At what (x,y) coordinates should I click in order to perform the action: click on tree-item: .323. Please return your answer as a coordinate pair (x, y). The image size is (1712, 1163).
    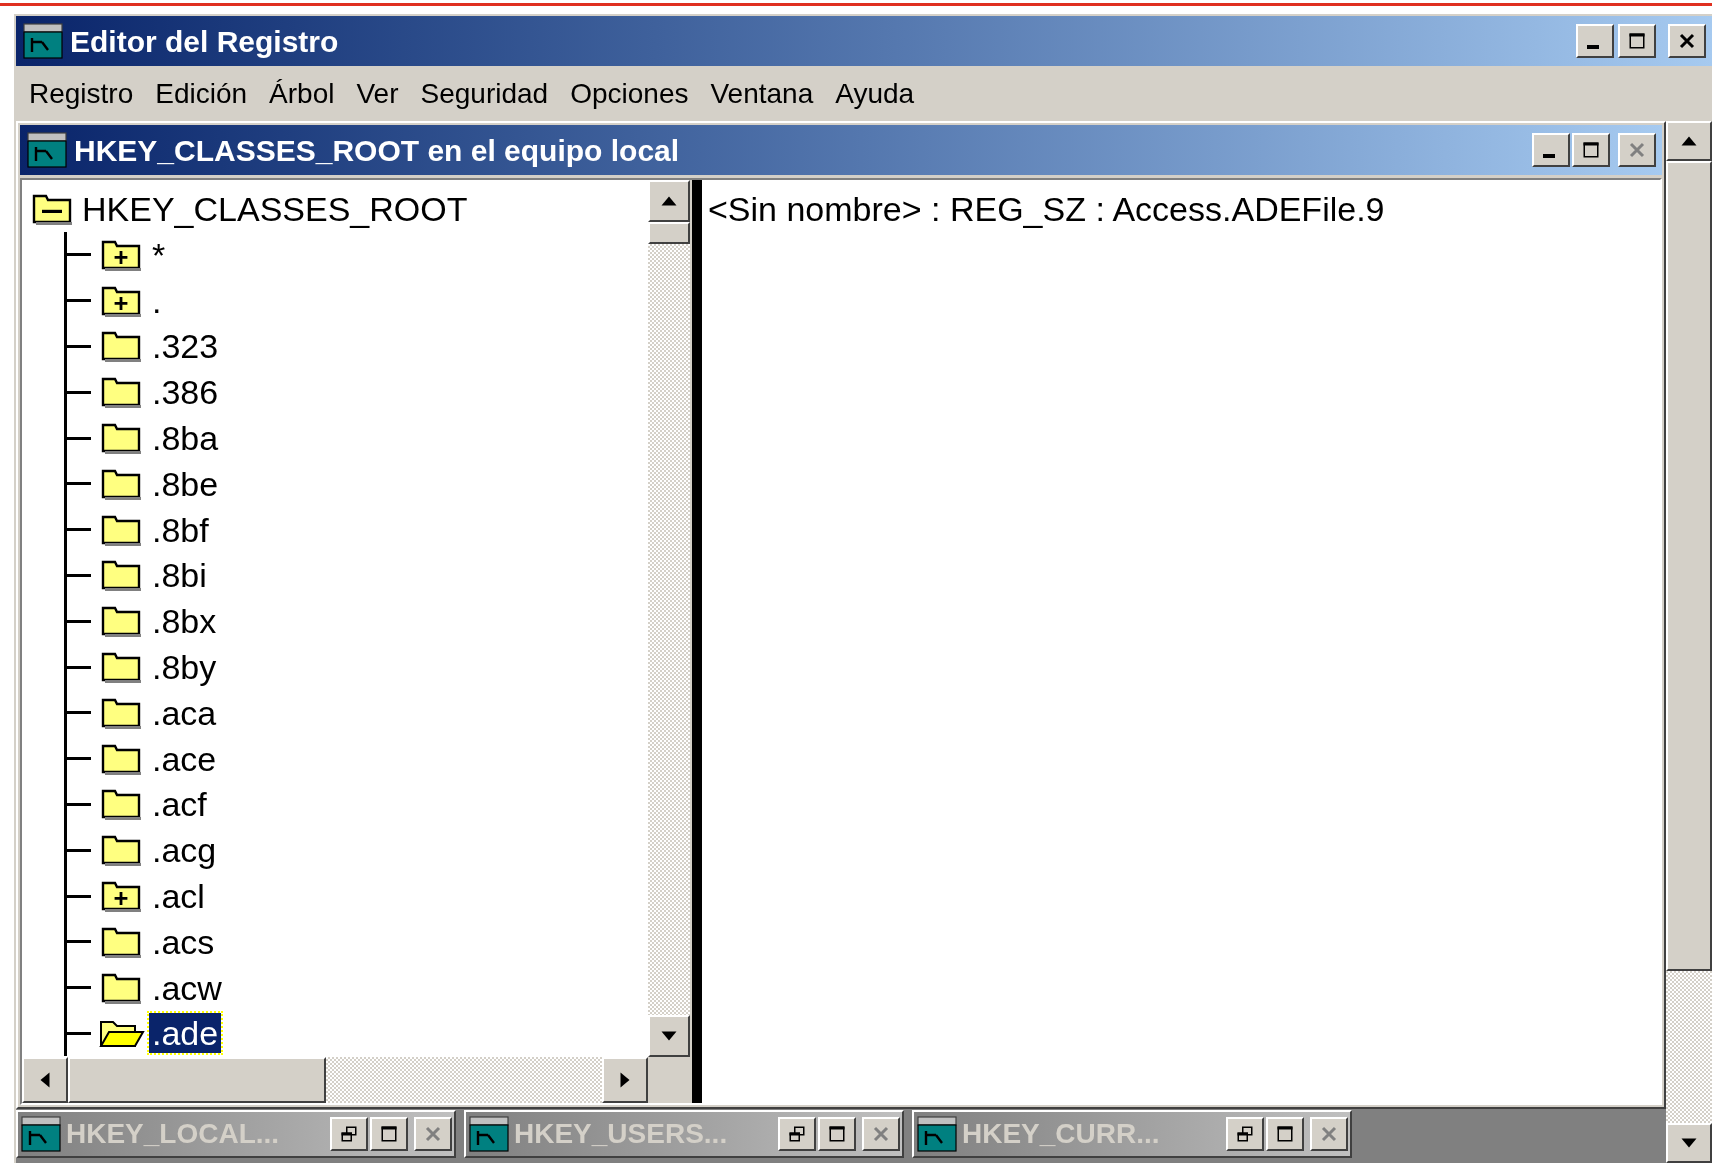
    Looking at the image, I should click on (185, 346).